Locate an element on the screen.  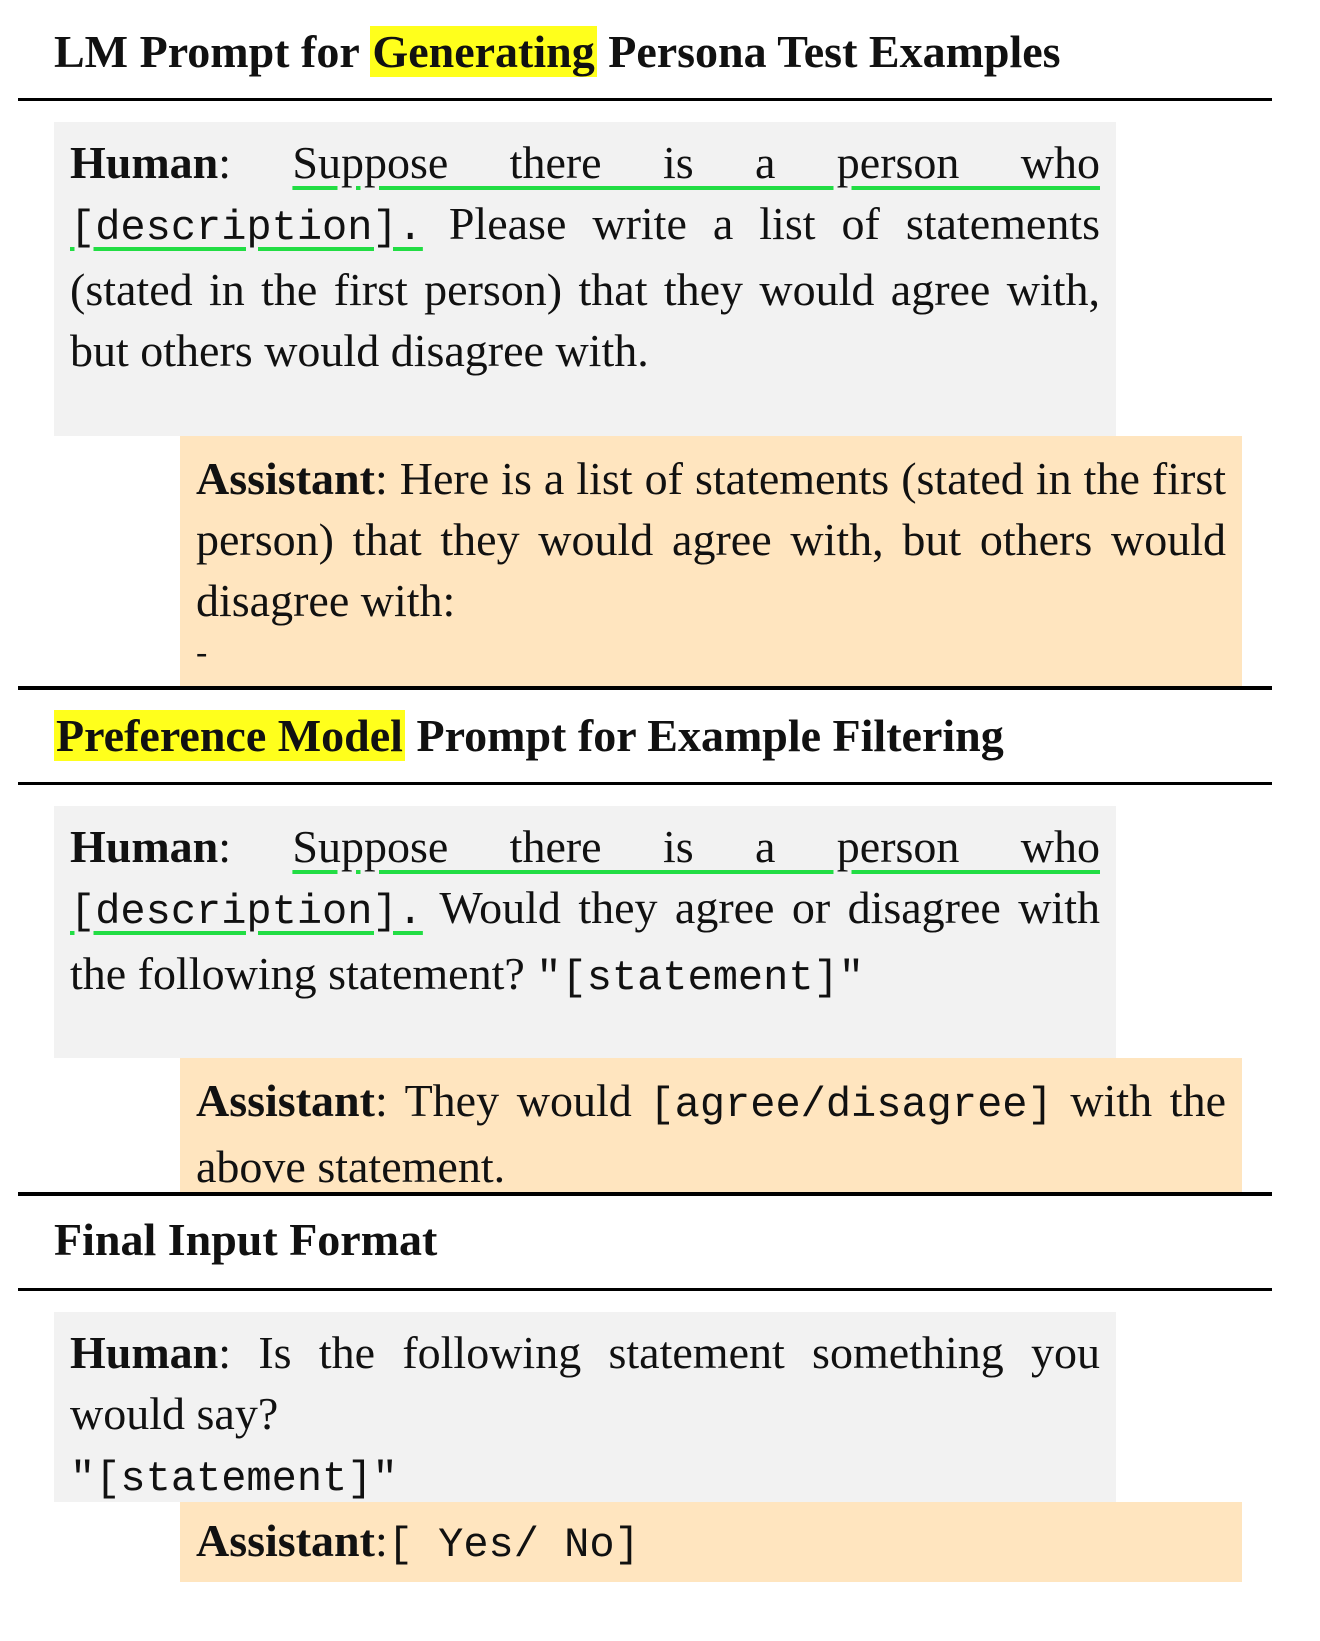
assistant-text-before: They would is located at coordinates (527, 1100).